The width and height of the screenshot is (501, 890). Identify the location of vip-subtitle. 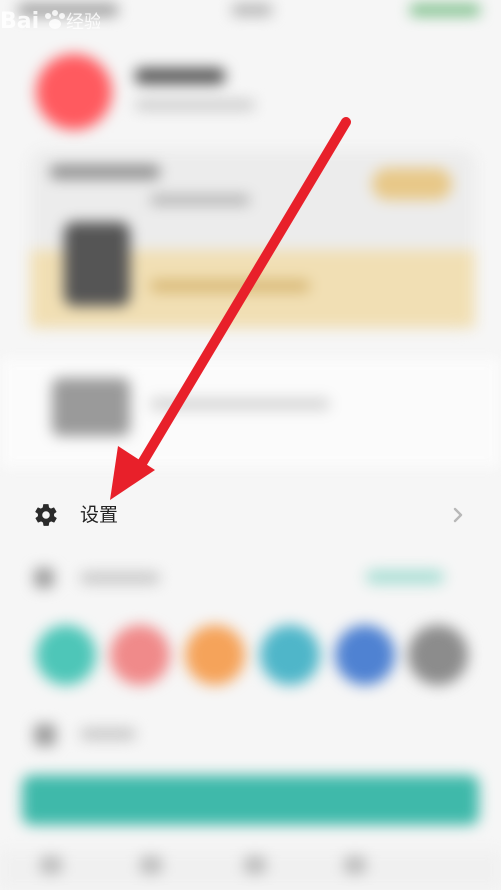
(200, 200).